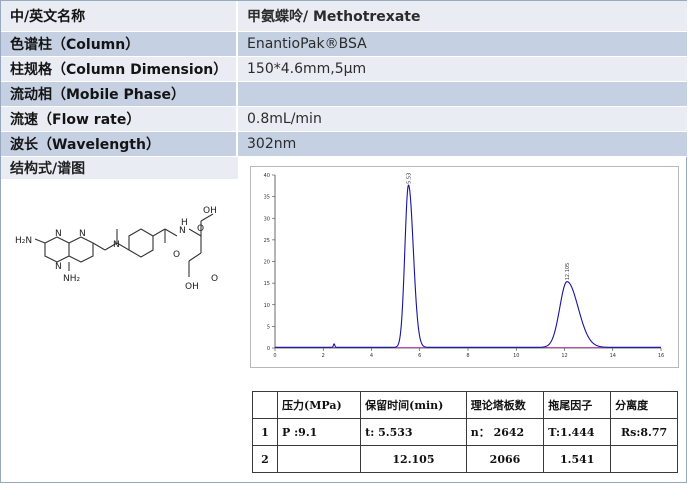 The image size is (688, 484). I want to click on x-tick-label: 6, so click(419, 356).